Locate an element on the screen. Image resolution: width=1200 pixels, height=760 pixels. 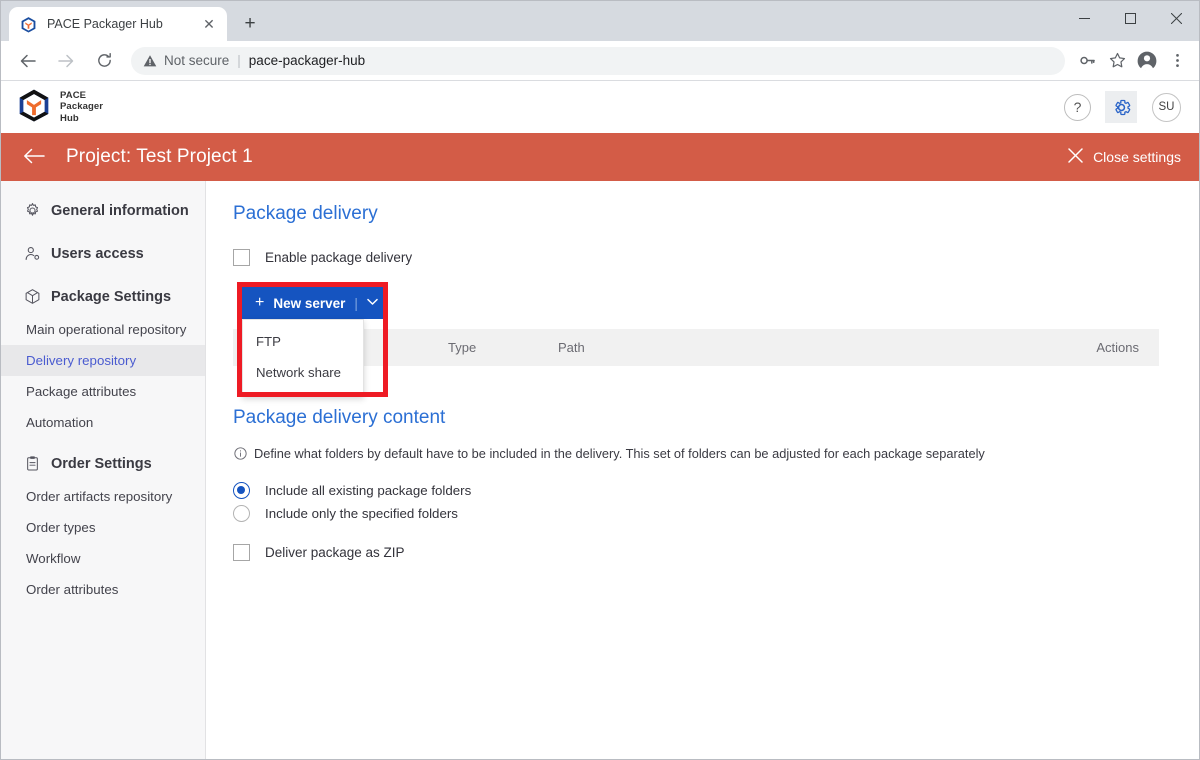
close-settings-label: Close settings is located at coordinates (1137, 157).